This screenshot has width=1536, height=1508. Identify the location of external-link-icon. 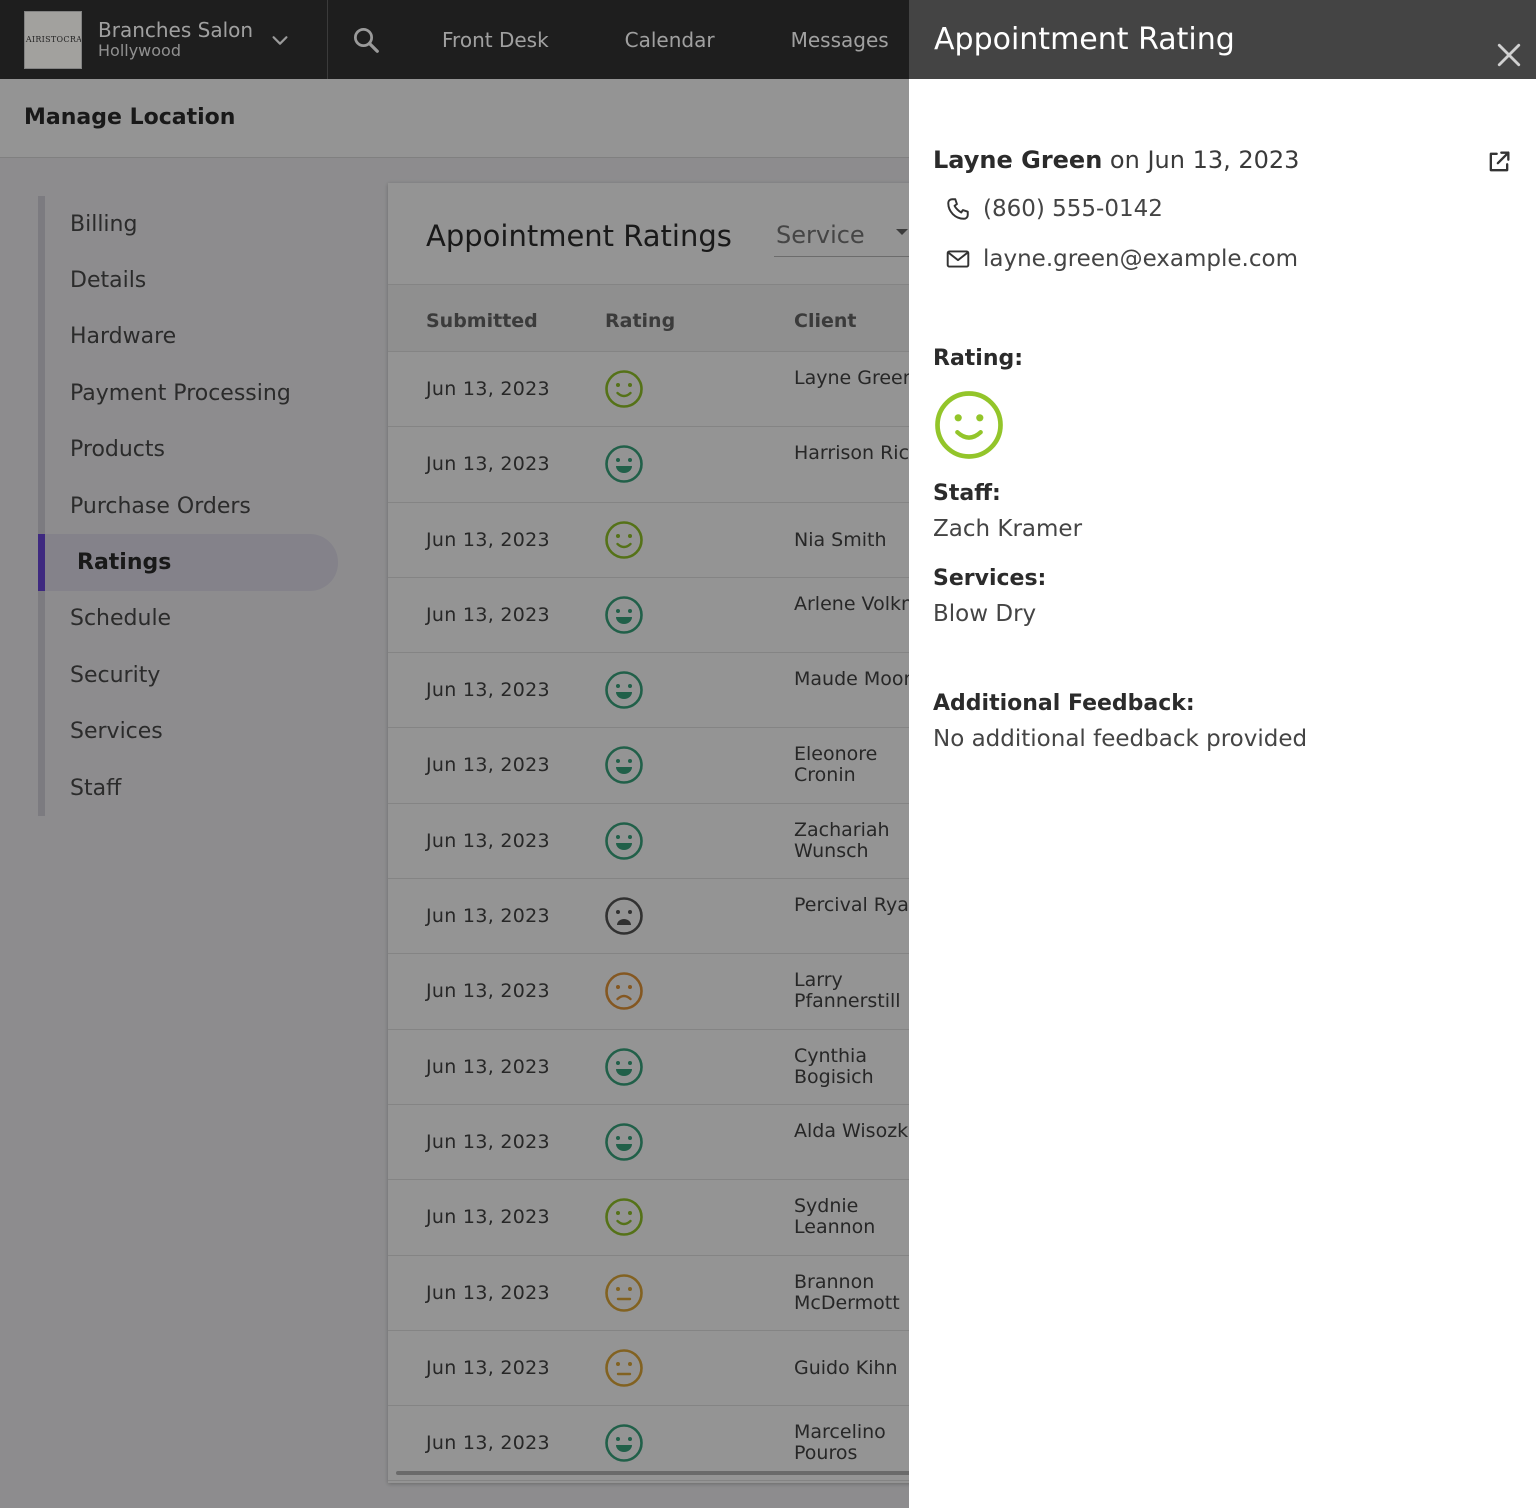
(1499, 162).